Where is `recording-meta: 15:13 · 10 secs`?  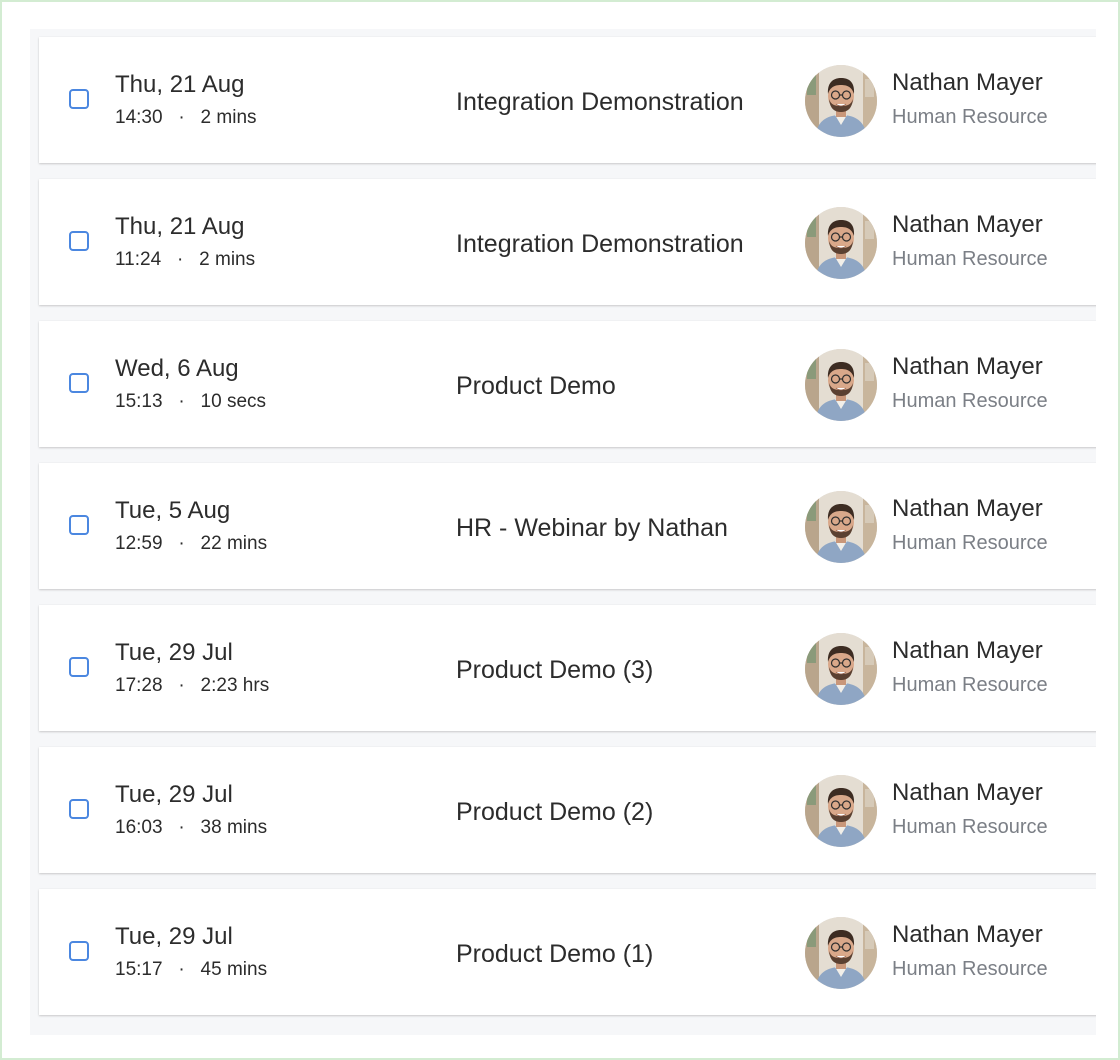 recording-meta: 15:13 · 10 secs is located at coordinates (190, 402).